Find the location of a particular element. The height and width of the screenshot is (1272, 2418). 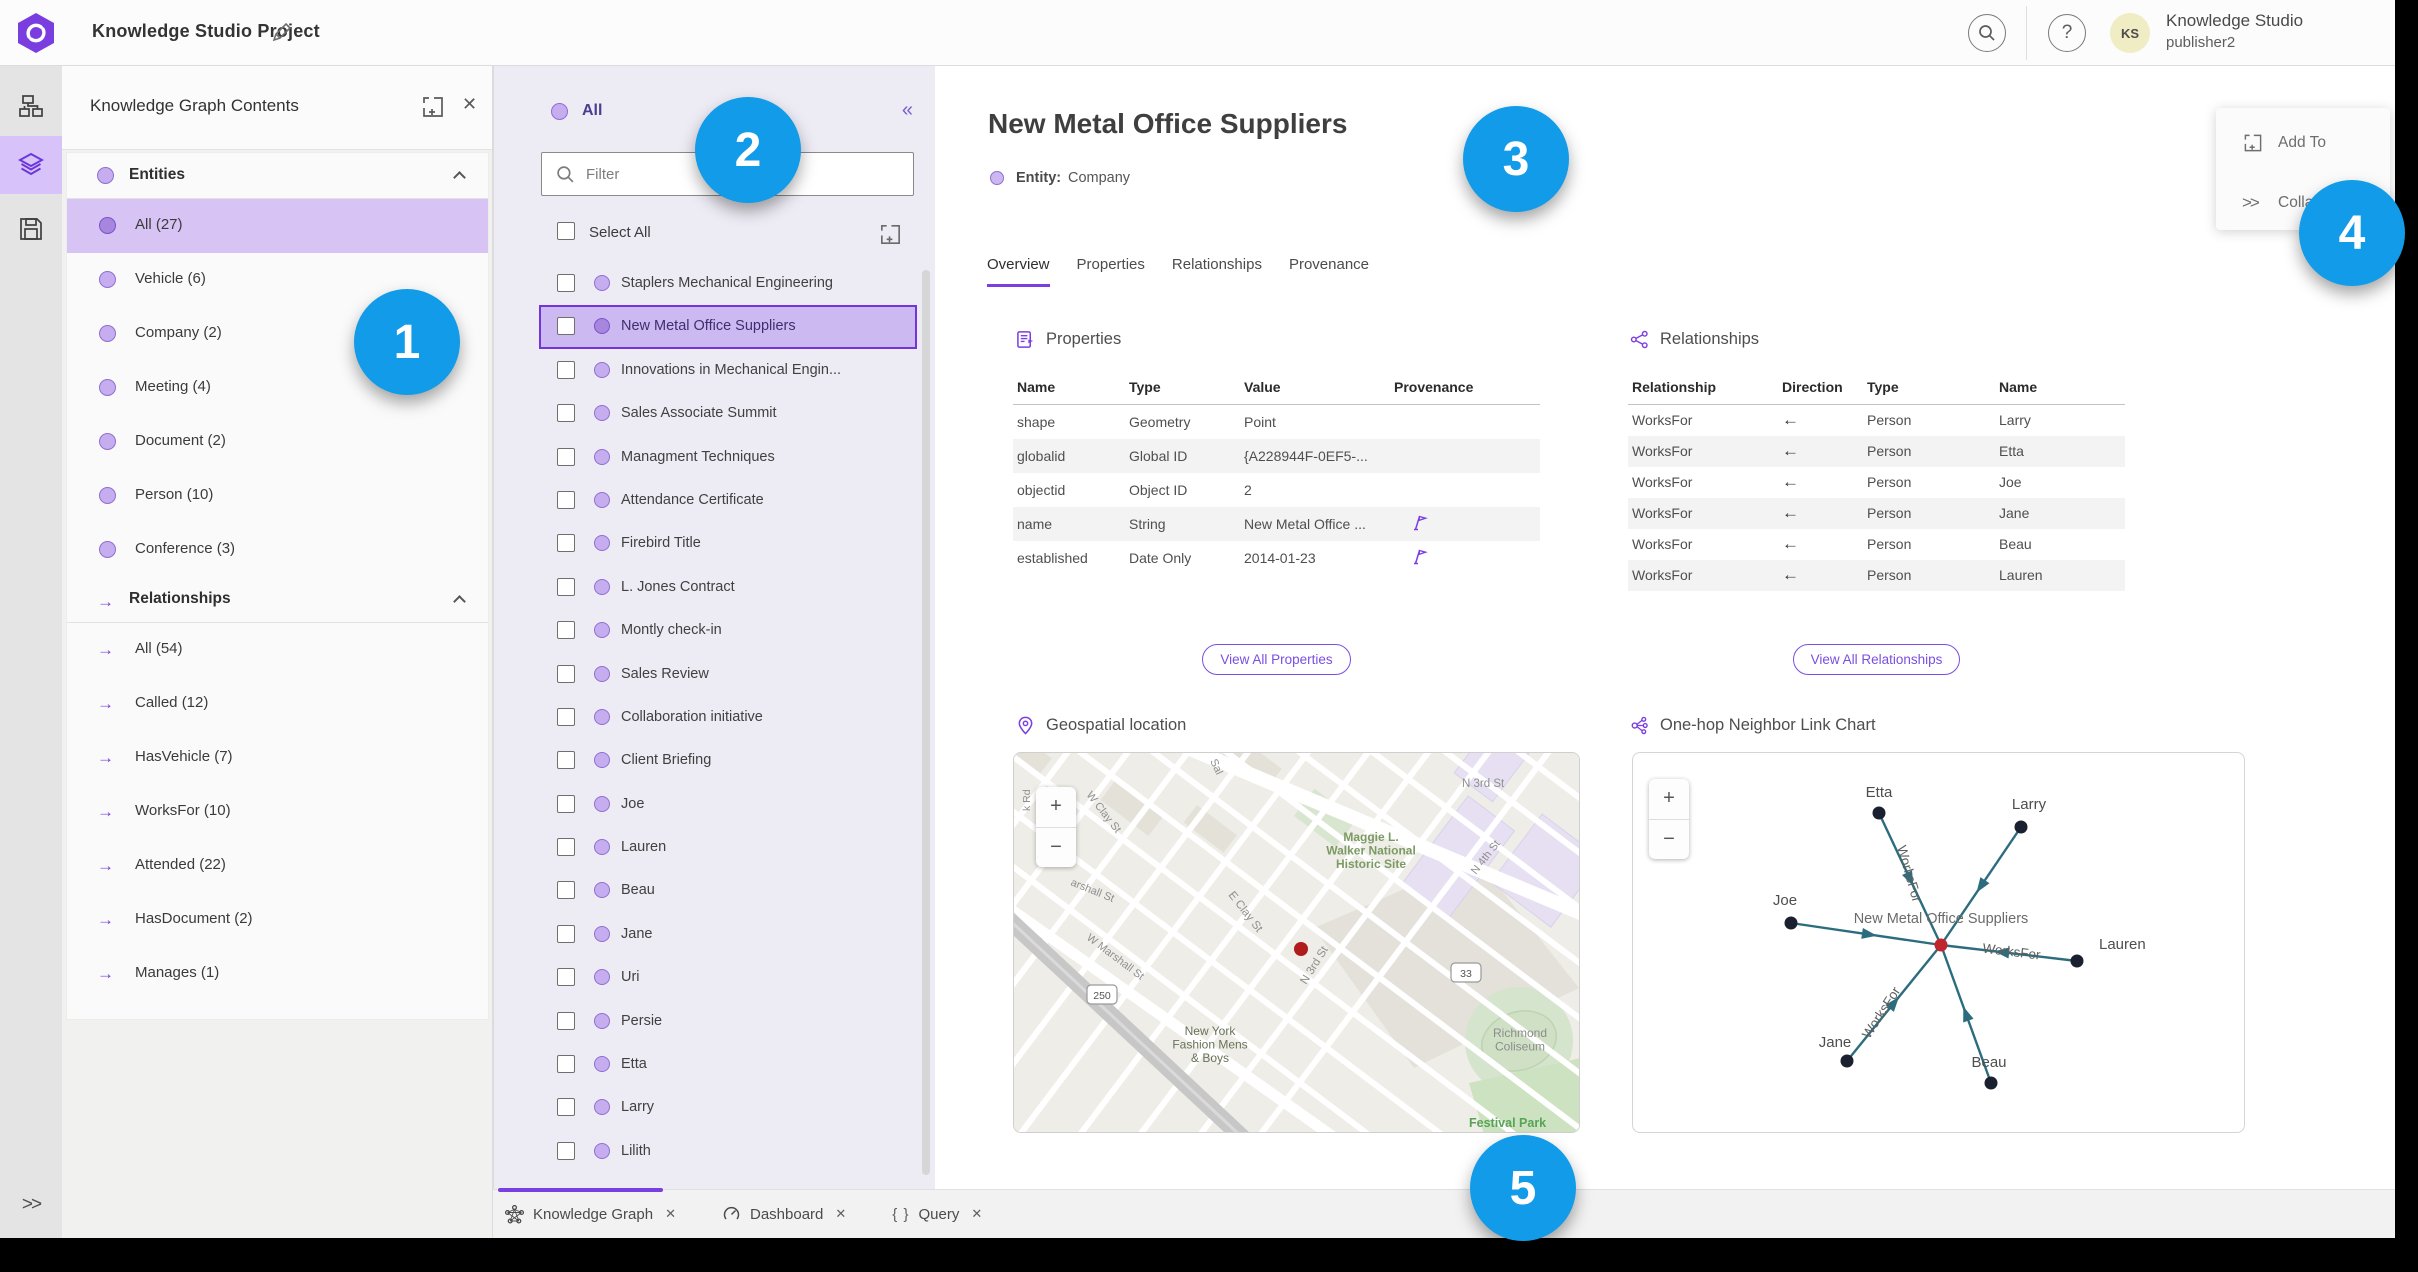

tab-relationships: Relationships is located at coordinates (1217, 271).